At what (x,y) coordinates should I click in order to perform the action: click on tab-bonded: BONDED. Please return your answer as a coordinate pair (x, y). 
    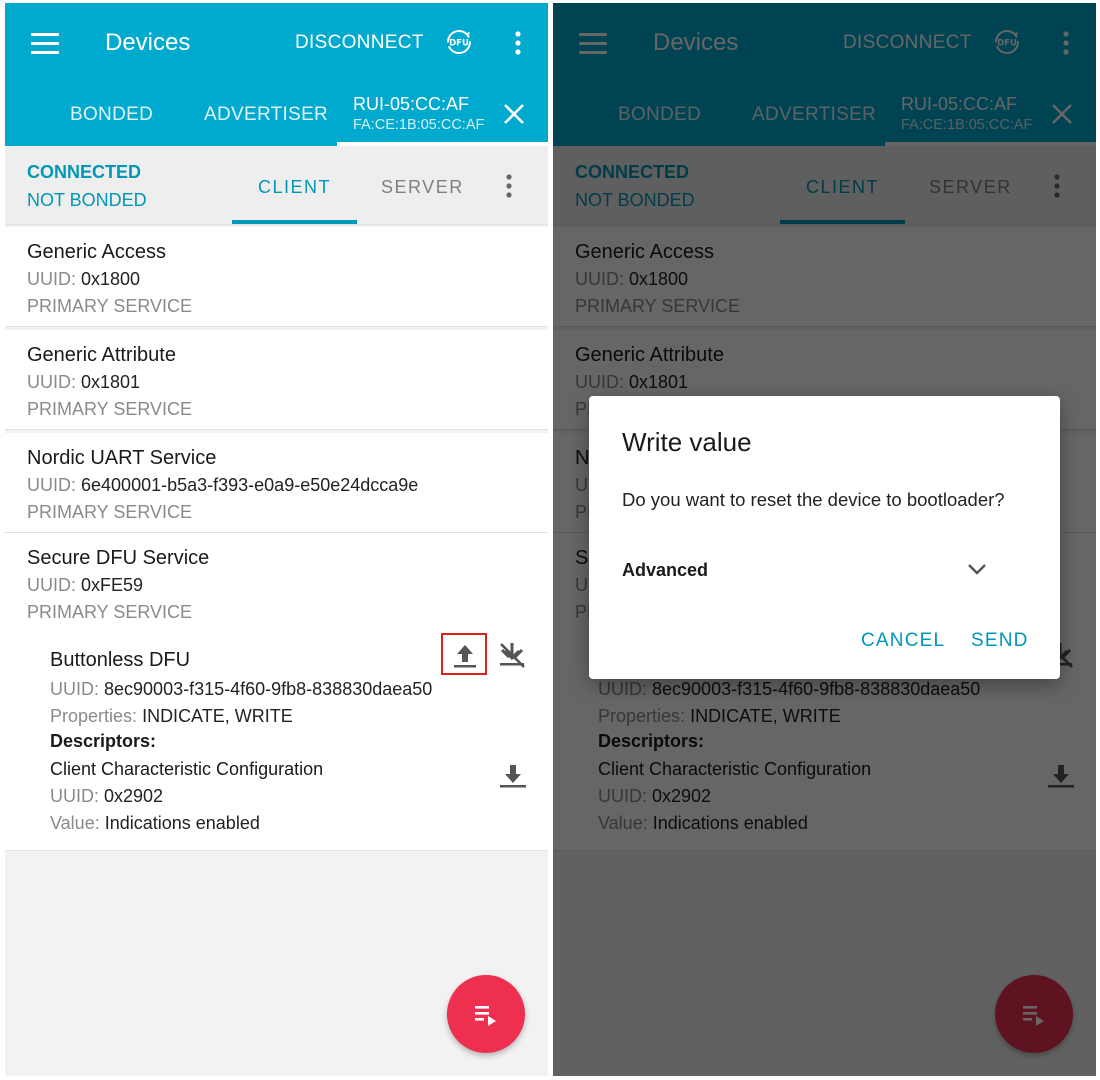
    Looking at the image, I should click on (111, 115).